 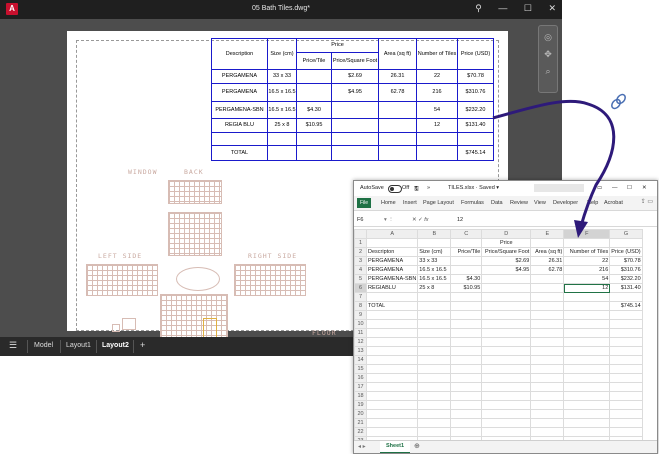 What do you see at coordinates (547, 234) in the screenshot?
I see `column-header: E` at bounding box center [547, 234].